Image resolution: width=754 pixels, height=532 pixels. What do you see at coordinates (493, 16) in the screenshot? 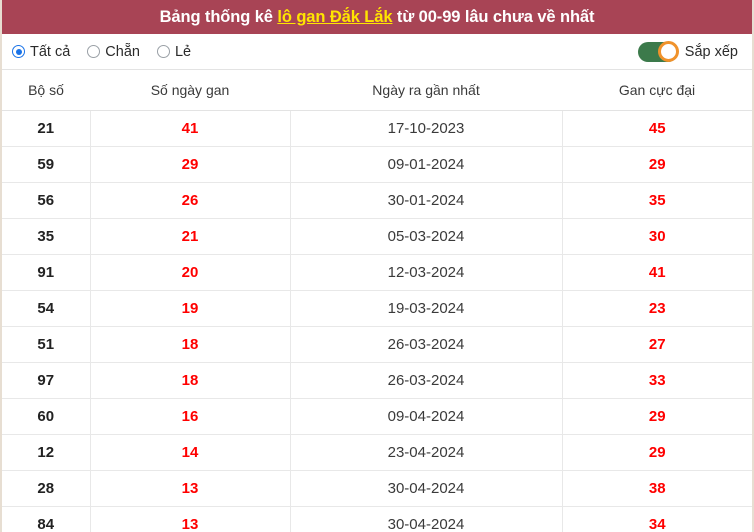
I see `page-title-suffix: từ 00-99 lâu chưa về nhất` at bounding box center [493, 16].